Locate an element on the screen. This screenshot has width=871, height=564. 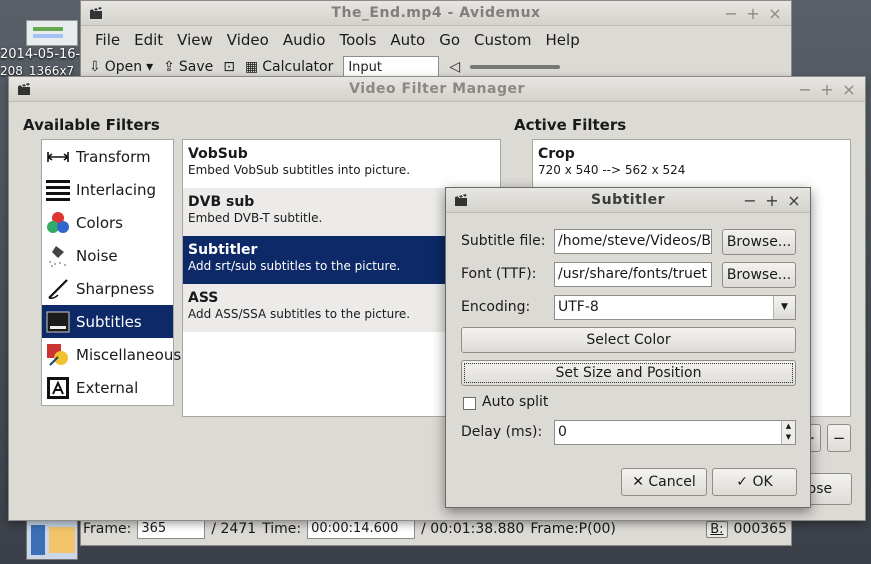
category-label: Transform is located at coordinates (113, 156).